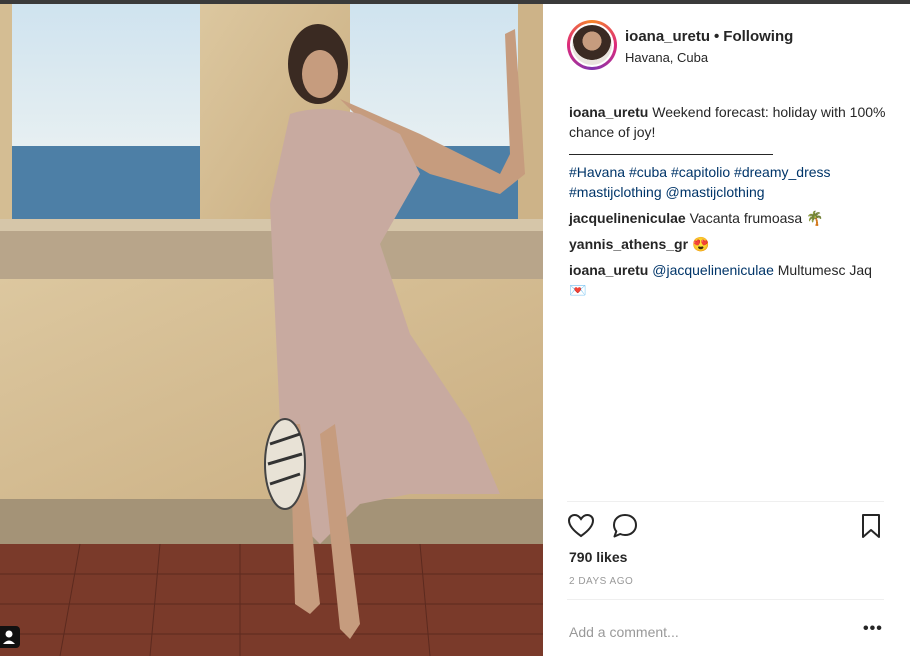  I want to click on avatar-story-ring, so click(592, 45).